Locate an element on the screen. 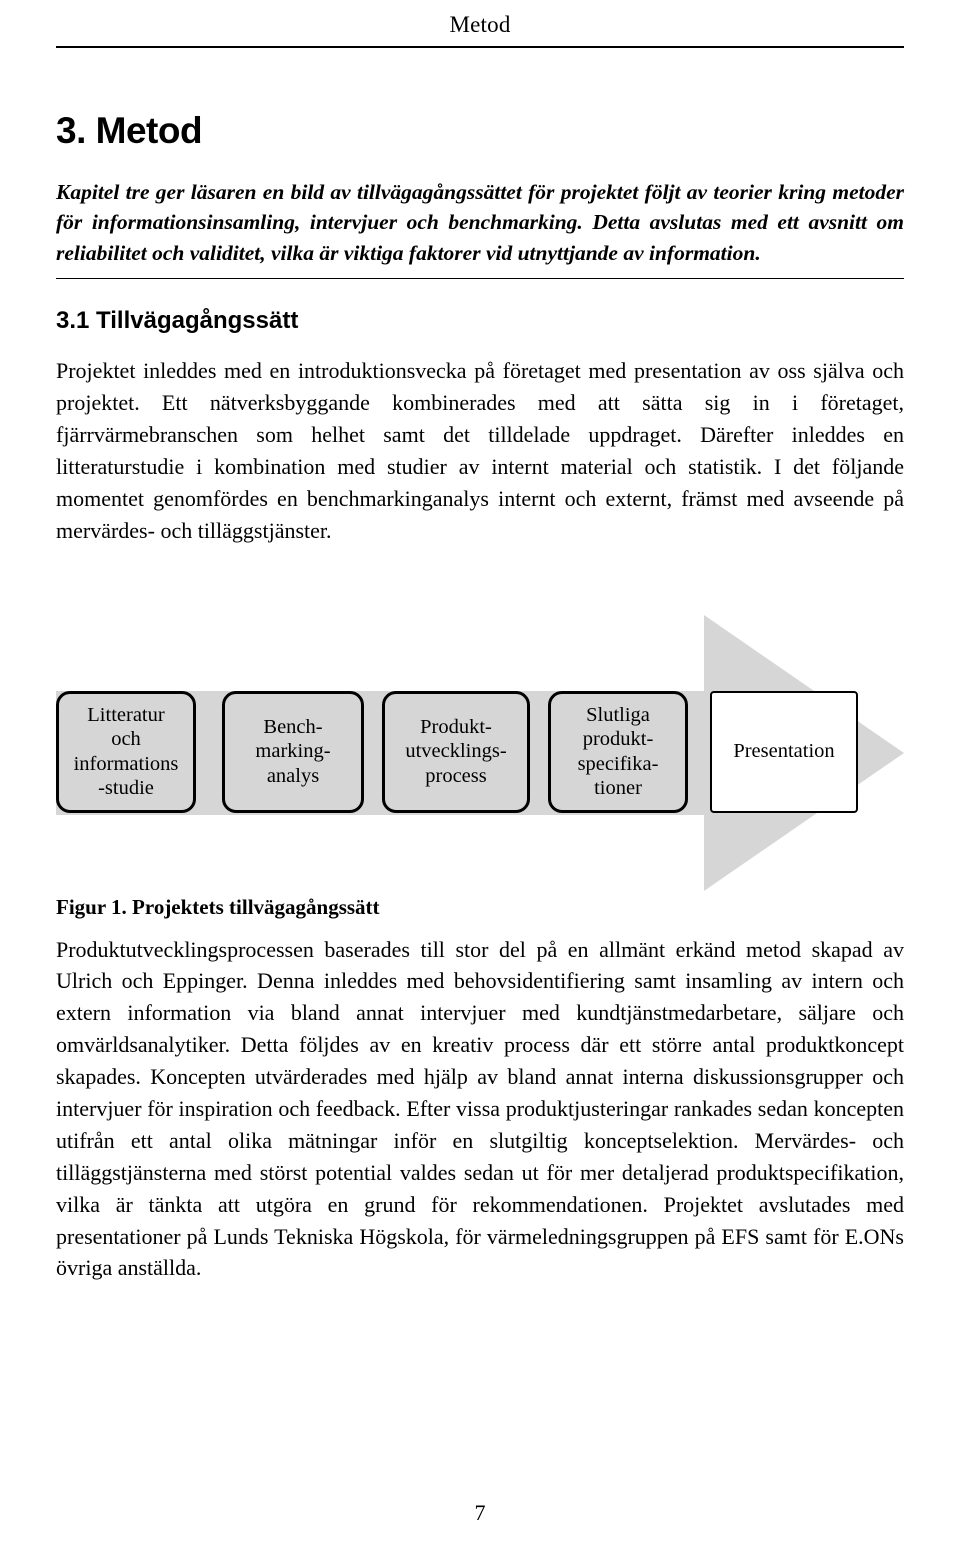 The width and height of the screenshot is (960, 1542). figure-box-4-line-3: specifika- is located at coordinates (618, 763).